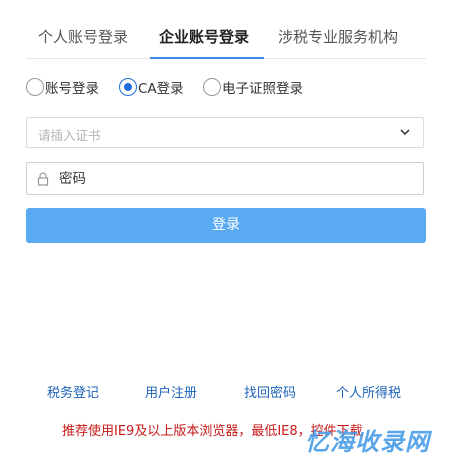  I want to click on link-recover-password: 找回密码, so click(270, 391).